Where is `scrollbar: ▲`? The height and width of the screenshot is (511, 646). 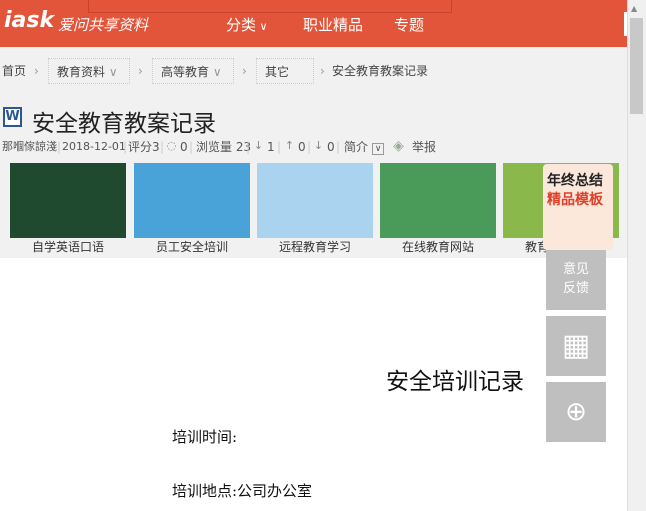
scrollbar: ▲ is located at coordinates (636, 255).